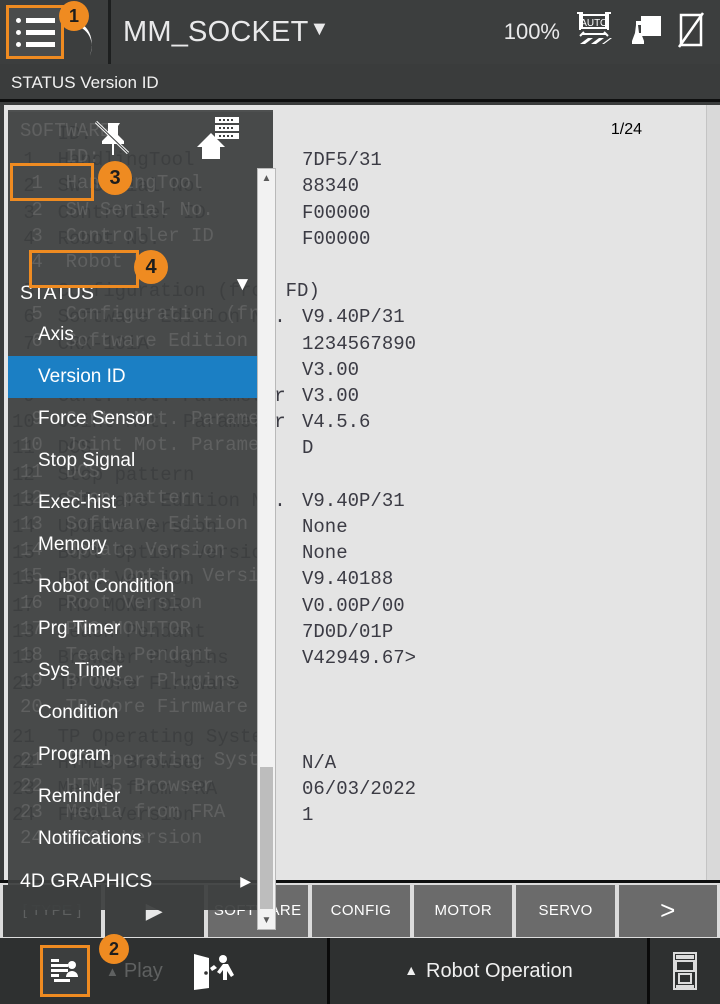  I want to click on play-label: Play, so click(143, 970).